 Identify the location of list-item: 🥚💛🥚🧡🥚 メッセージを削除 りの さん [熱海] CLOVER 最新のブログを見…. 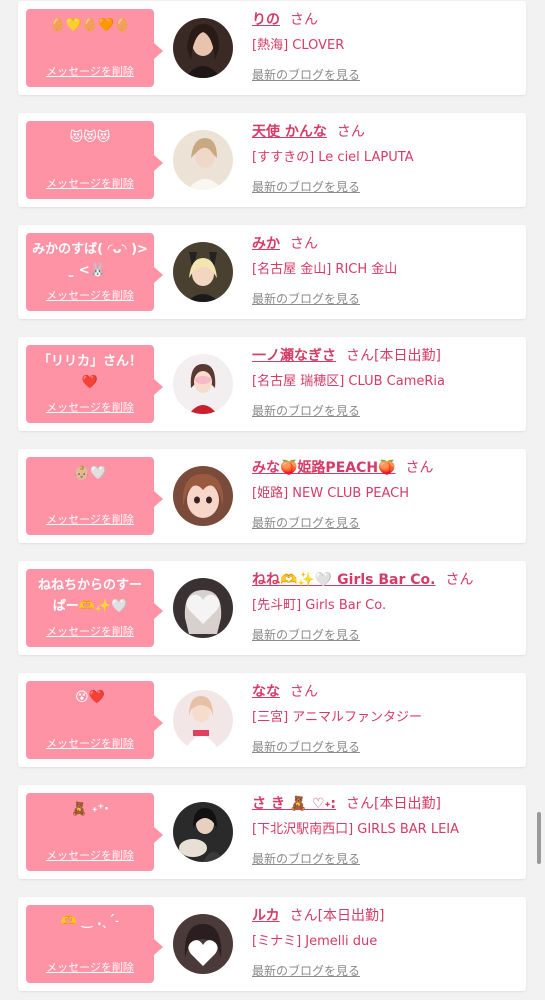
(272, 48).